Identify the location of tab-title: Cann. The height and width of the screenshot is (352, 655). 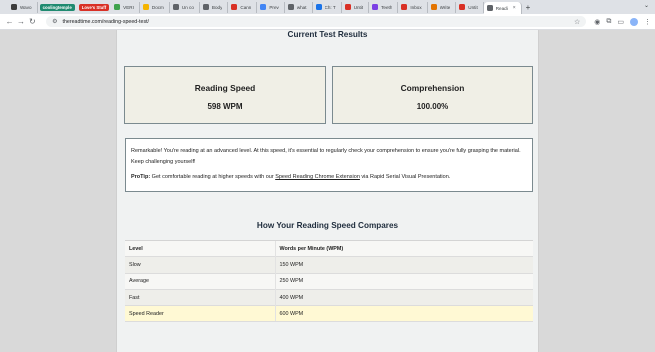
(246, 7).